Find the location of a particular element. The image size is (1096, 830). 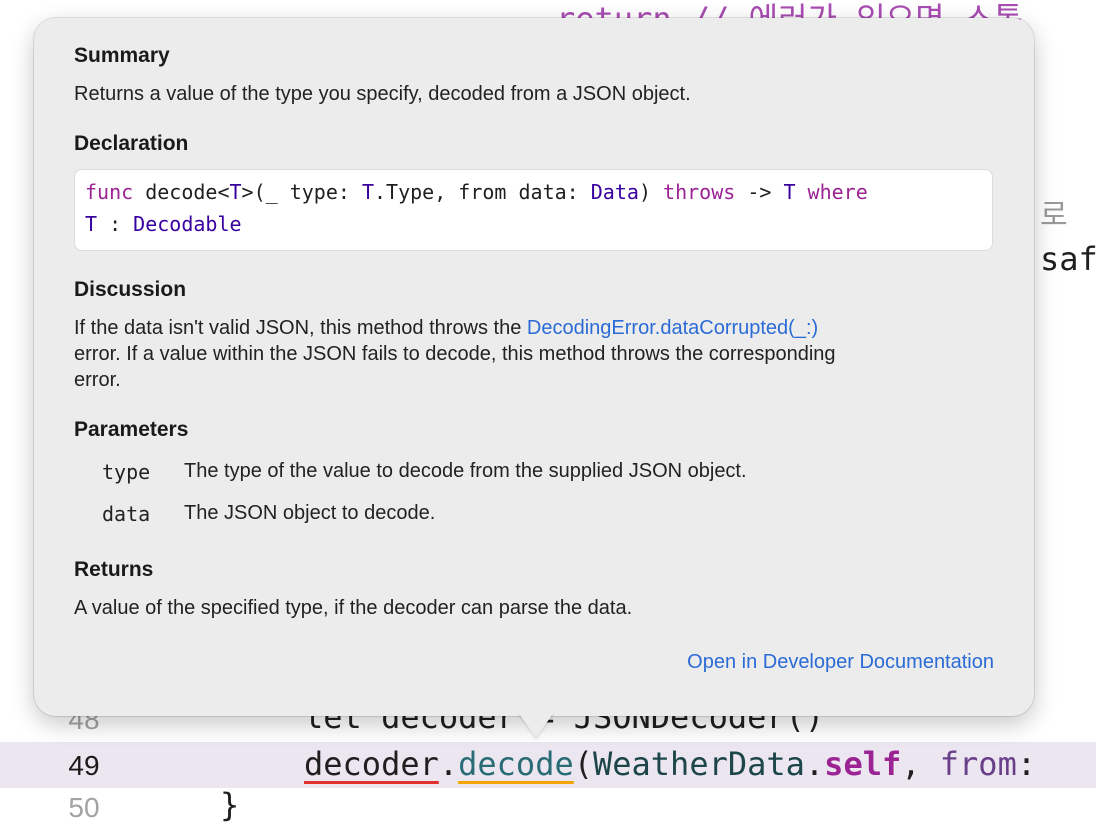

declaration-line-2: T : Decodable is located at coordinates (163, 224).